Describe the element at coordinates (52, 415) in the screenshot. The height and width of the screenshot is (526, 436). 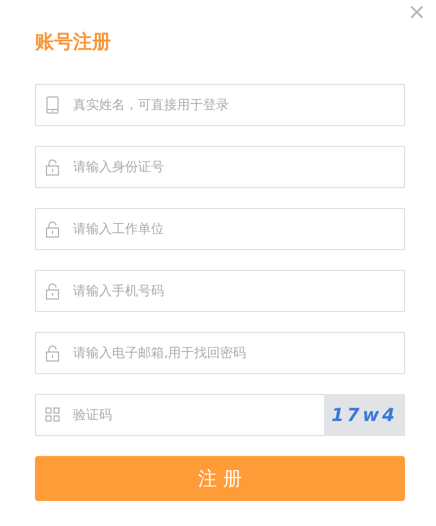
I see `qr-code-icon` at that location.